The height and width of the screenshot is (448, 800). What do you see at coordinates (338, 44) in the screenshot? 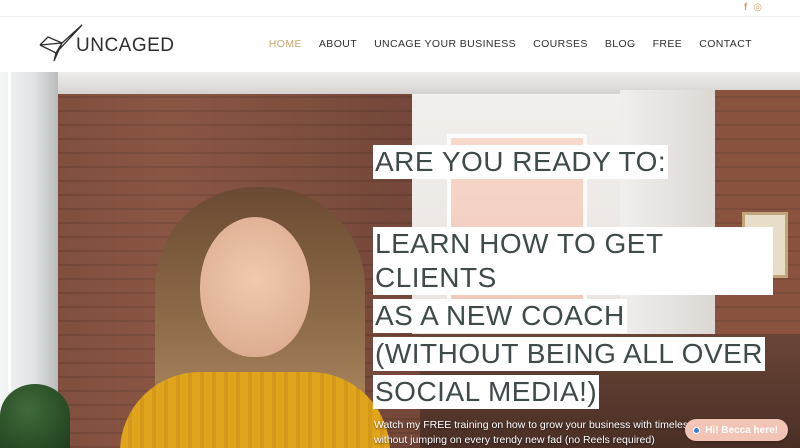
I see `nav-item-about: ABOUT` at bounding box center [338, 44].